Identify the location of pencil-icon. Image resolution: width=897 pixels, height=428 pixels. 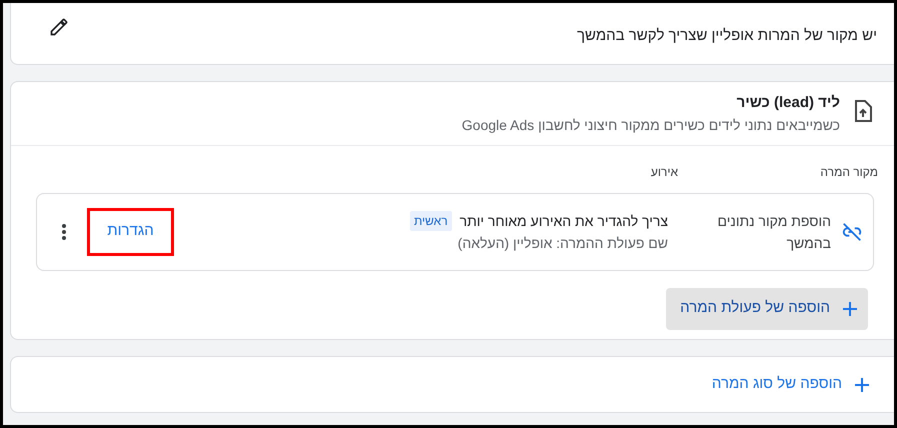
(59, 26).